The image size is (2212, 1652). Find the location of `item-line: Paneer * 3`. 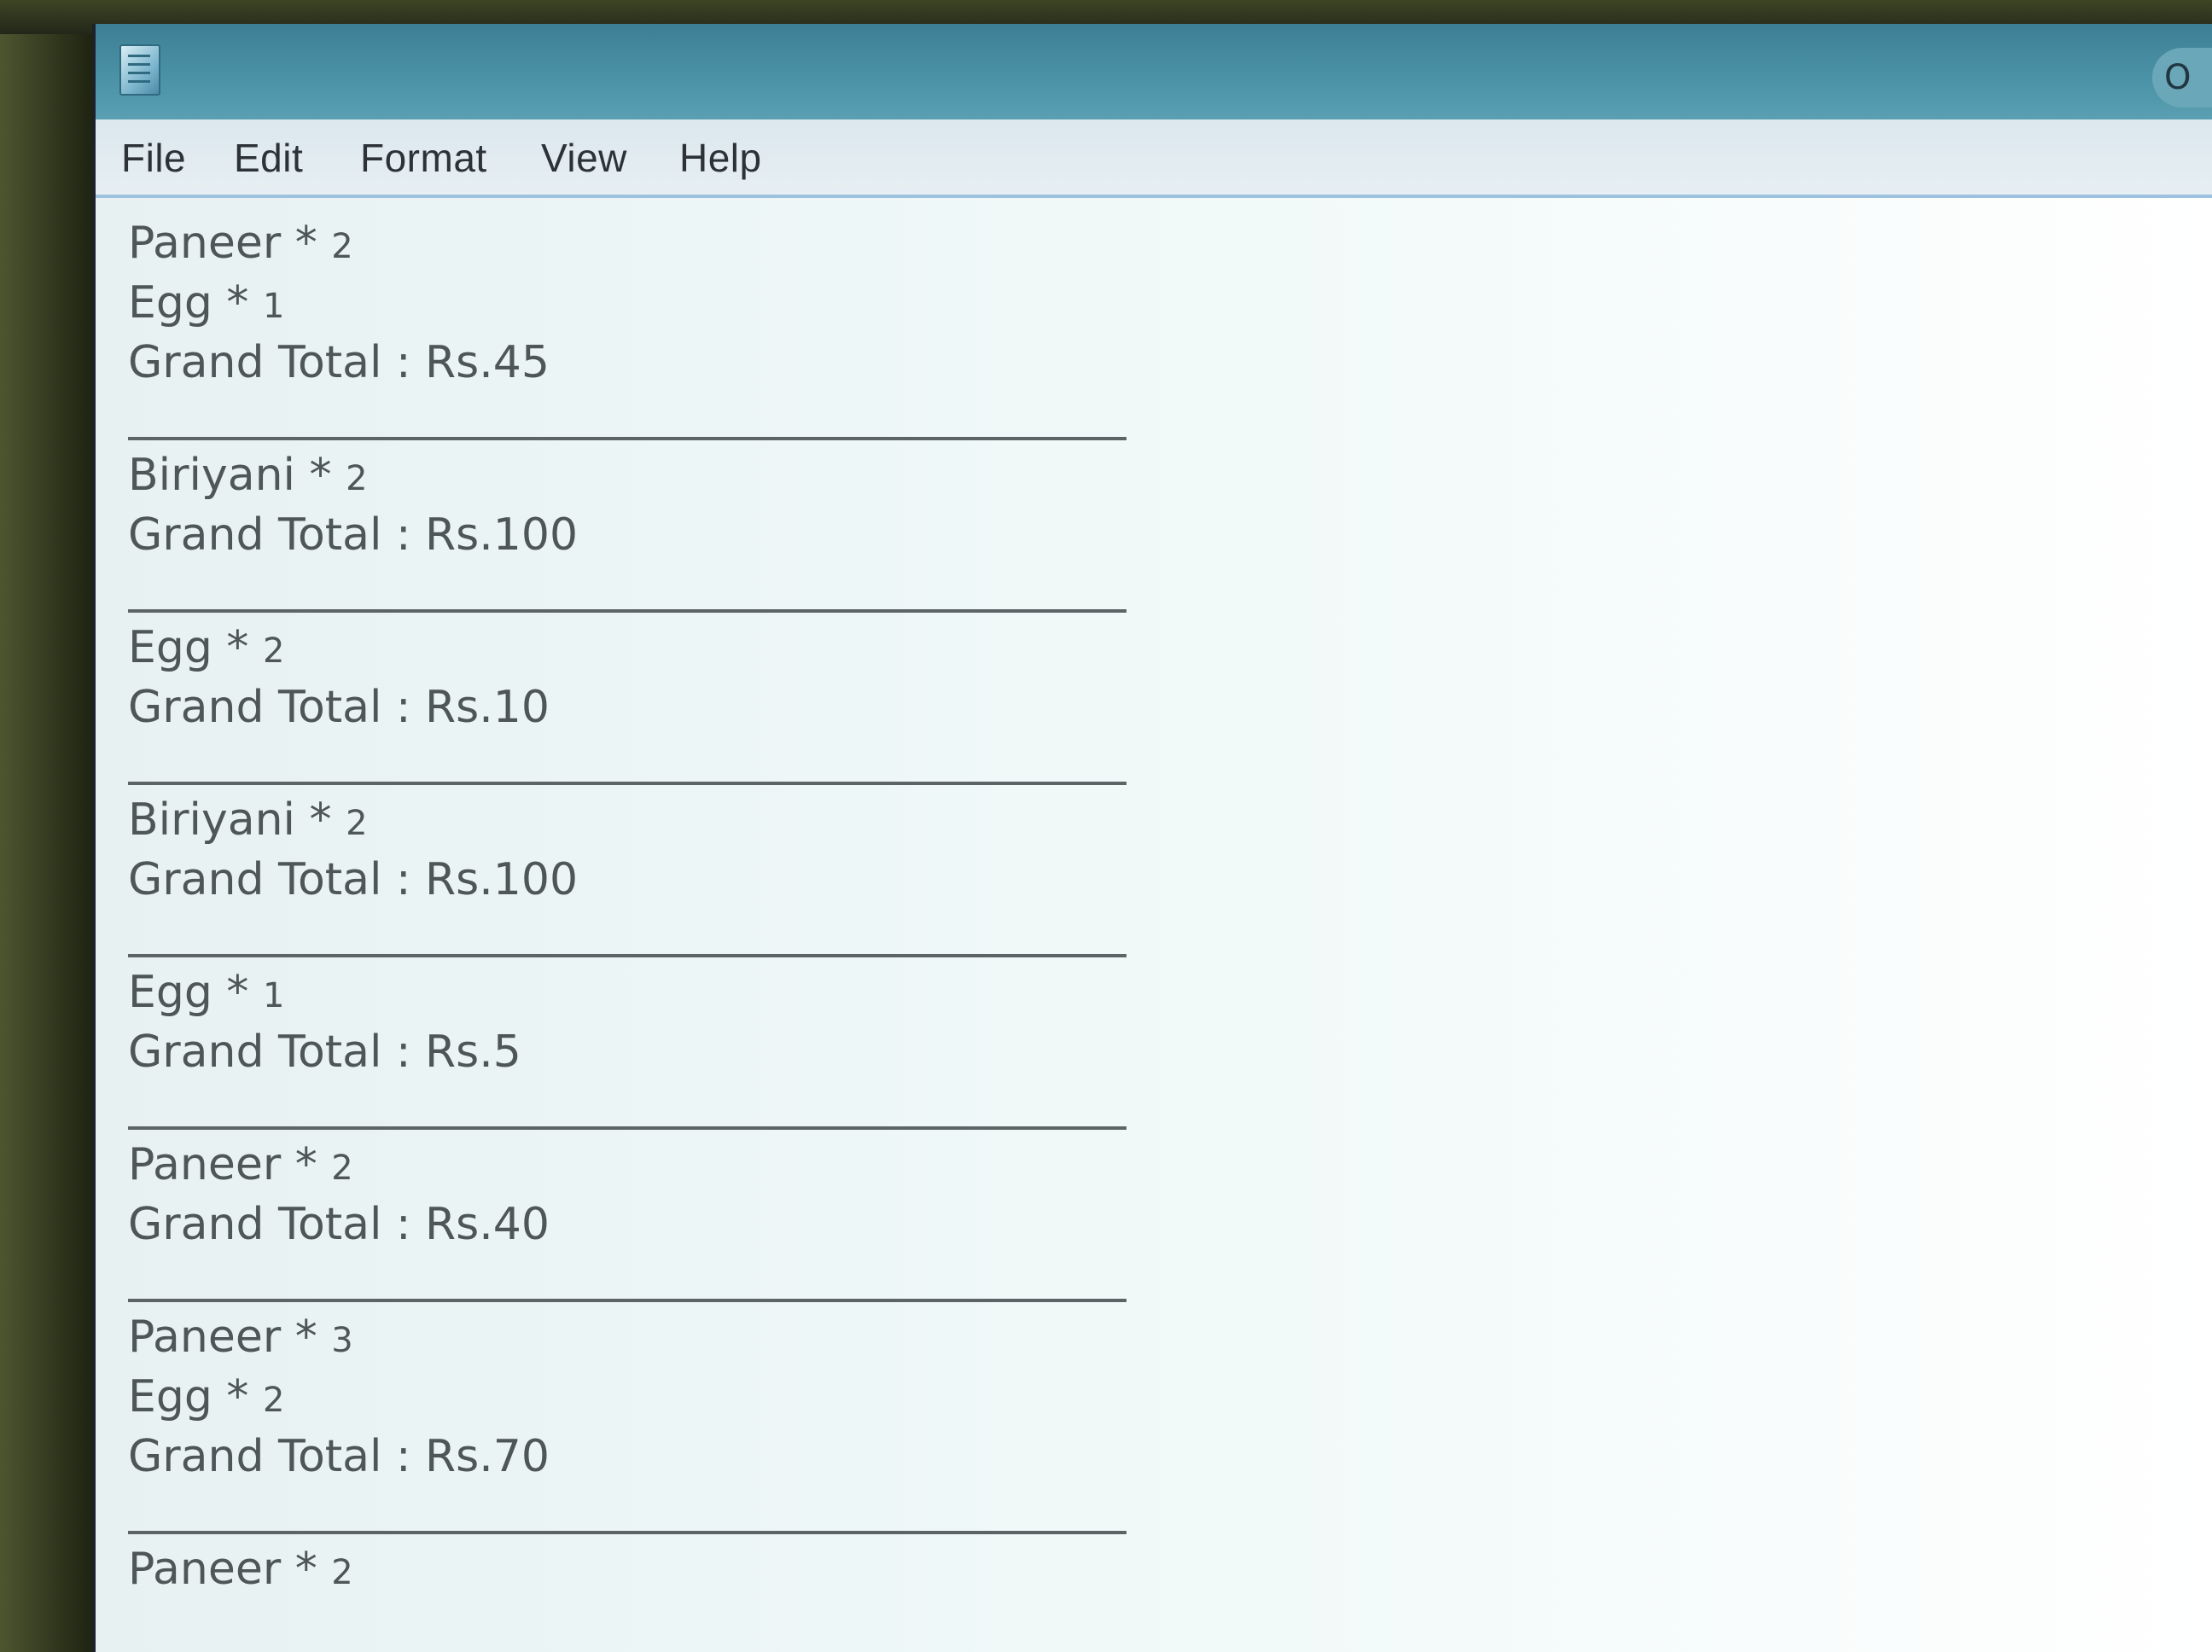

item-line: Paneer * 3 is located at coordinates (631, 1337).